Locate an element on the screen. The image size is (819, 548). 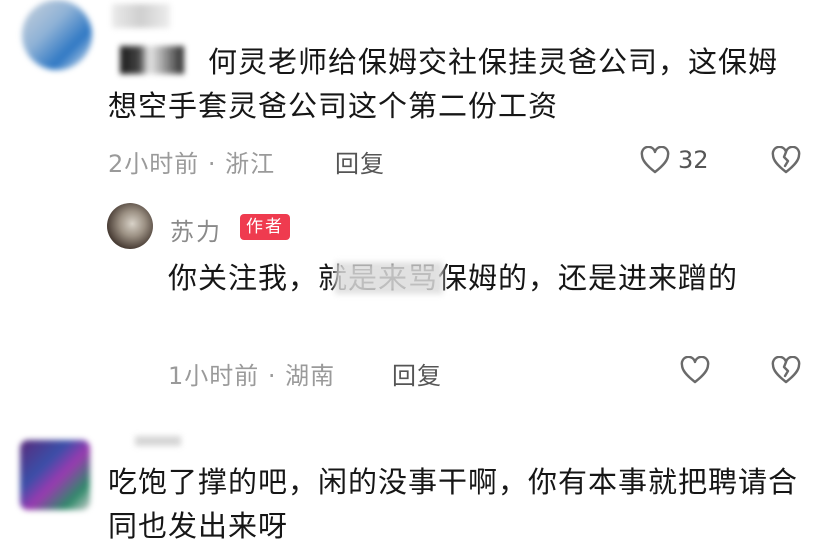
comment-text: 何灵老师给保姆交社保挂灵爸公司，这保姆想空手套灵爸公司这个第二份工资 is located at coordinates (443, 84).